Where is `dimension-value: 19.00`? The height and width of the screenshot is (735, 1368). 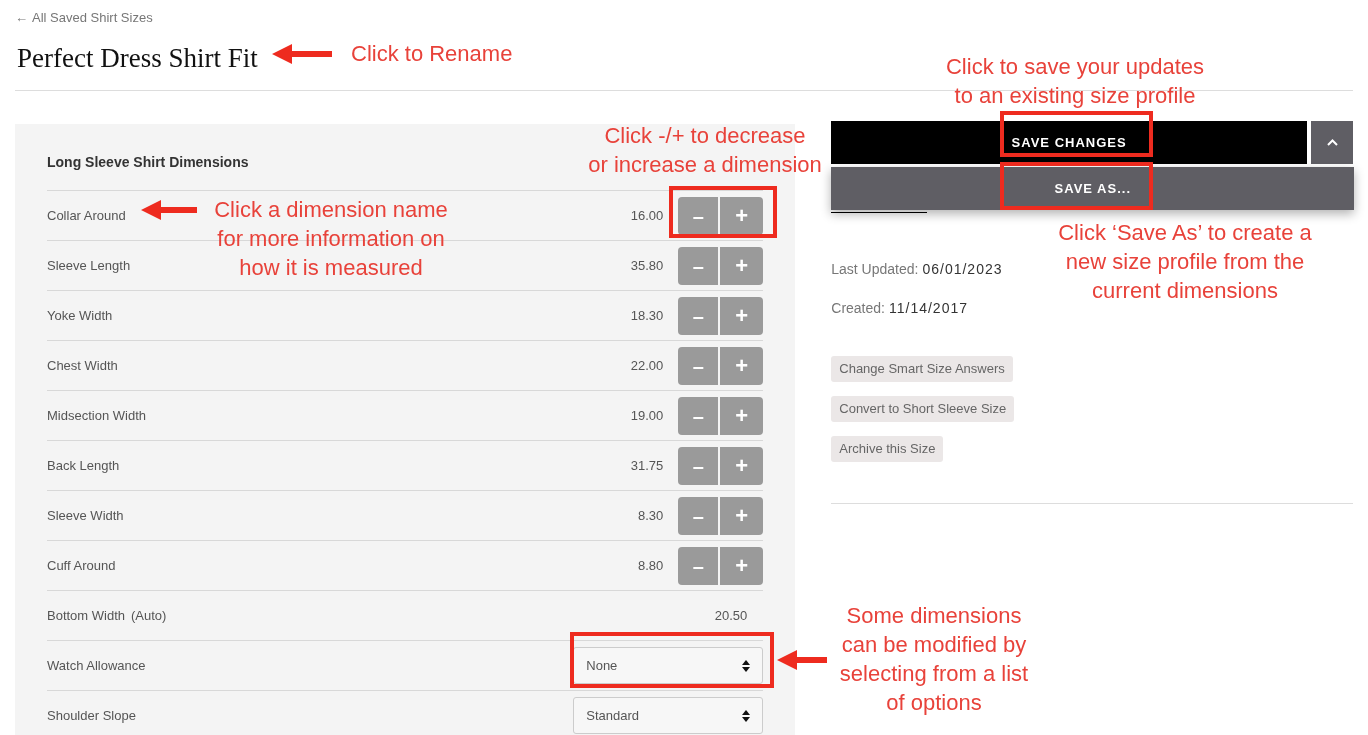 dimension-value: 19.00 is located at coordinates (647, 415).